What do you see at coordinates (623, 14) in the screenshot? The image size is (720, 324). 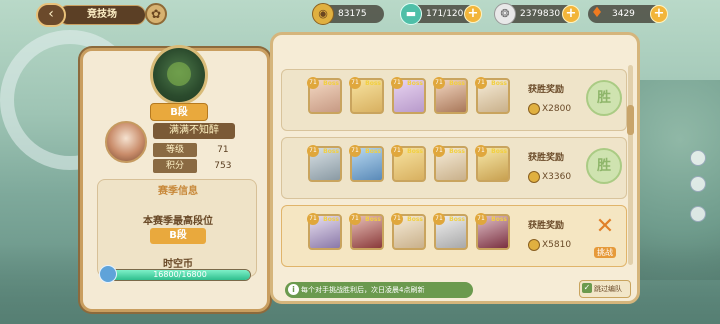 I see `carrot-value: 3429` at bounding box center [623, 14].